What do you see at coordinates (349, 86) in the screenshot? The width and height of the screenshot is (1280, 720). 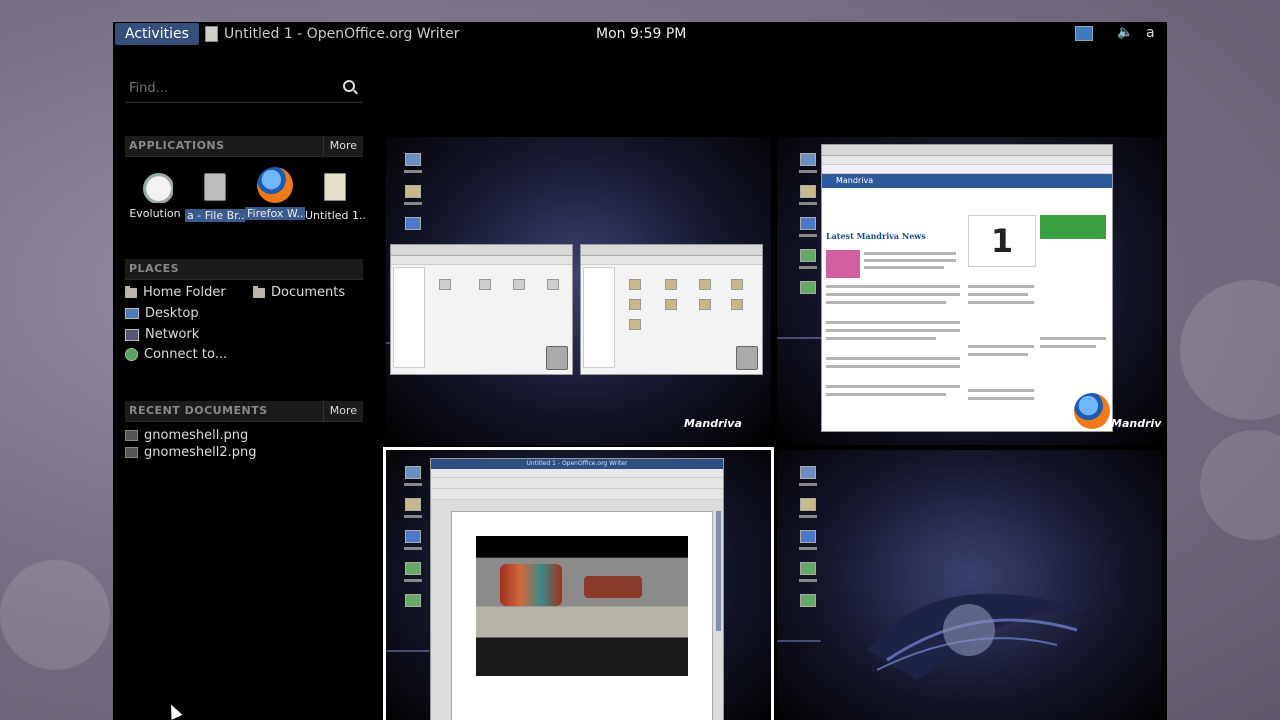 I see `search-icon` at bounding box center [349, 86].